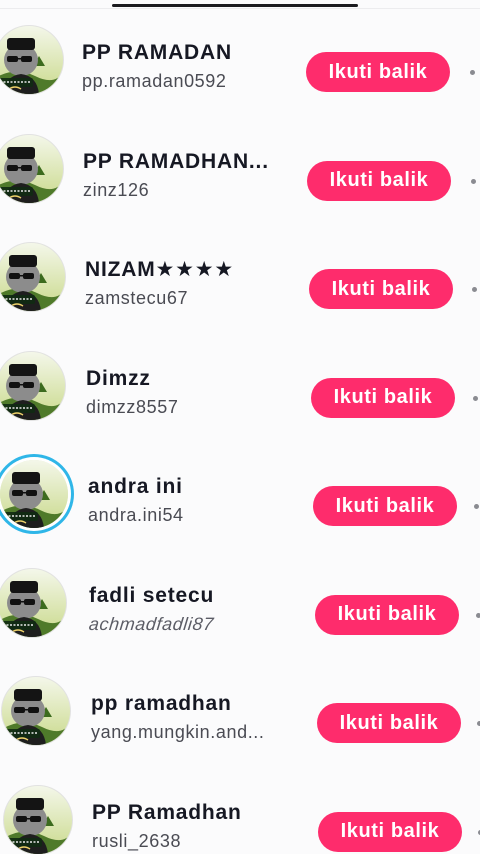  What do you see at coordinates (187, 66) in the screenshot?
I see `user-info: PP RAMADAN pp.ramadan0592` at bounding box center [187, 66].